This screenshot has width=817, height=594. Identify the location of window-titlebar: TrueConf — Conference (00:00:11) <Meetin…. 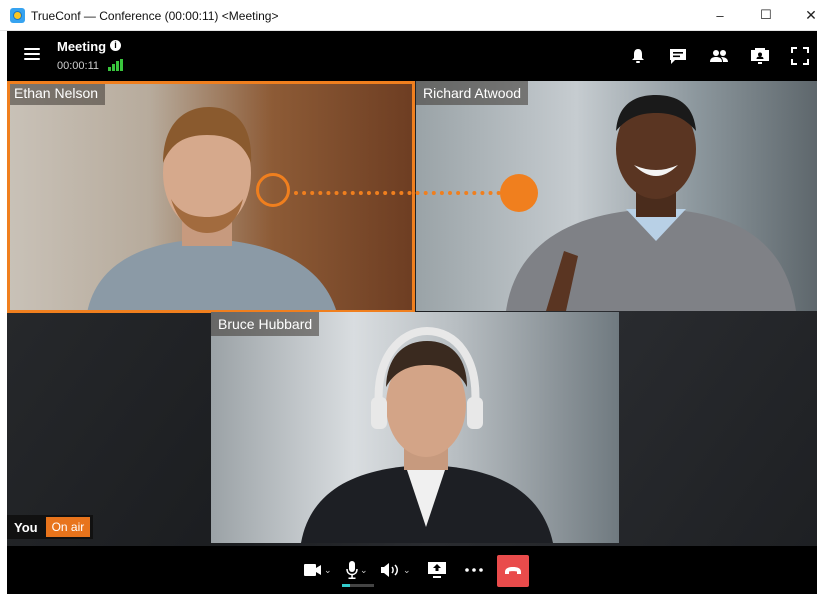
(408, 15).